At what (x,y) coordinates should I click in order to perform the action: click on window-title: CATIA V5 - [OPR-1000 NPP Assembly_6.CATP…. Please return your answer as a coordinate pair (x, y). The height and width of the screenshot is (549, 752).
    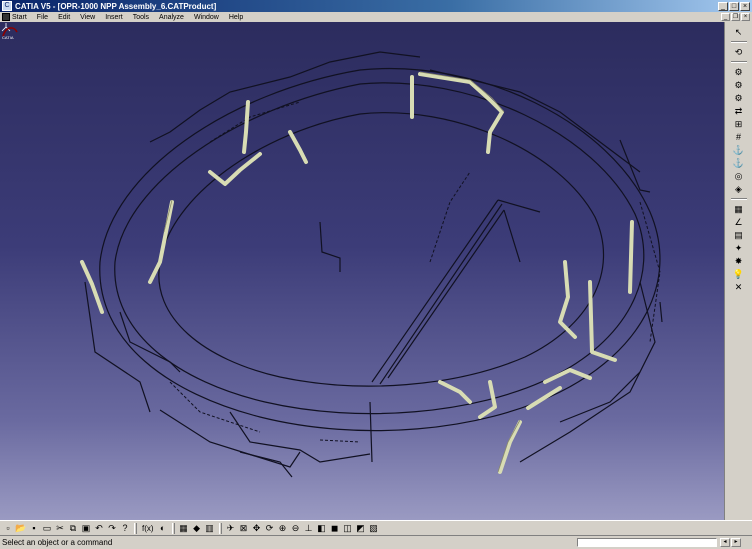
    Looking at the image, I should click on (116, 6).